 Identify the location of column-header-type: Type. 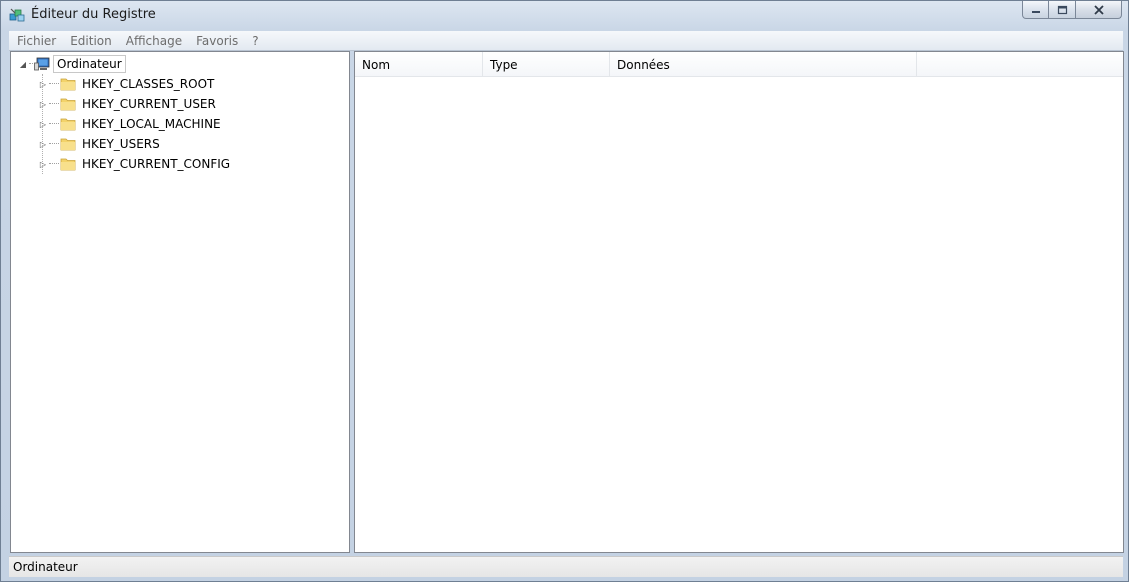
(546, 64).